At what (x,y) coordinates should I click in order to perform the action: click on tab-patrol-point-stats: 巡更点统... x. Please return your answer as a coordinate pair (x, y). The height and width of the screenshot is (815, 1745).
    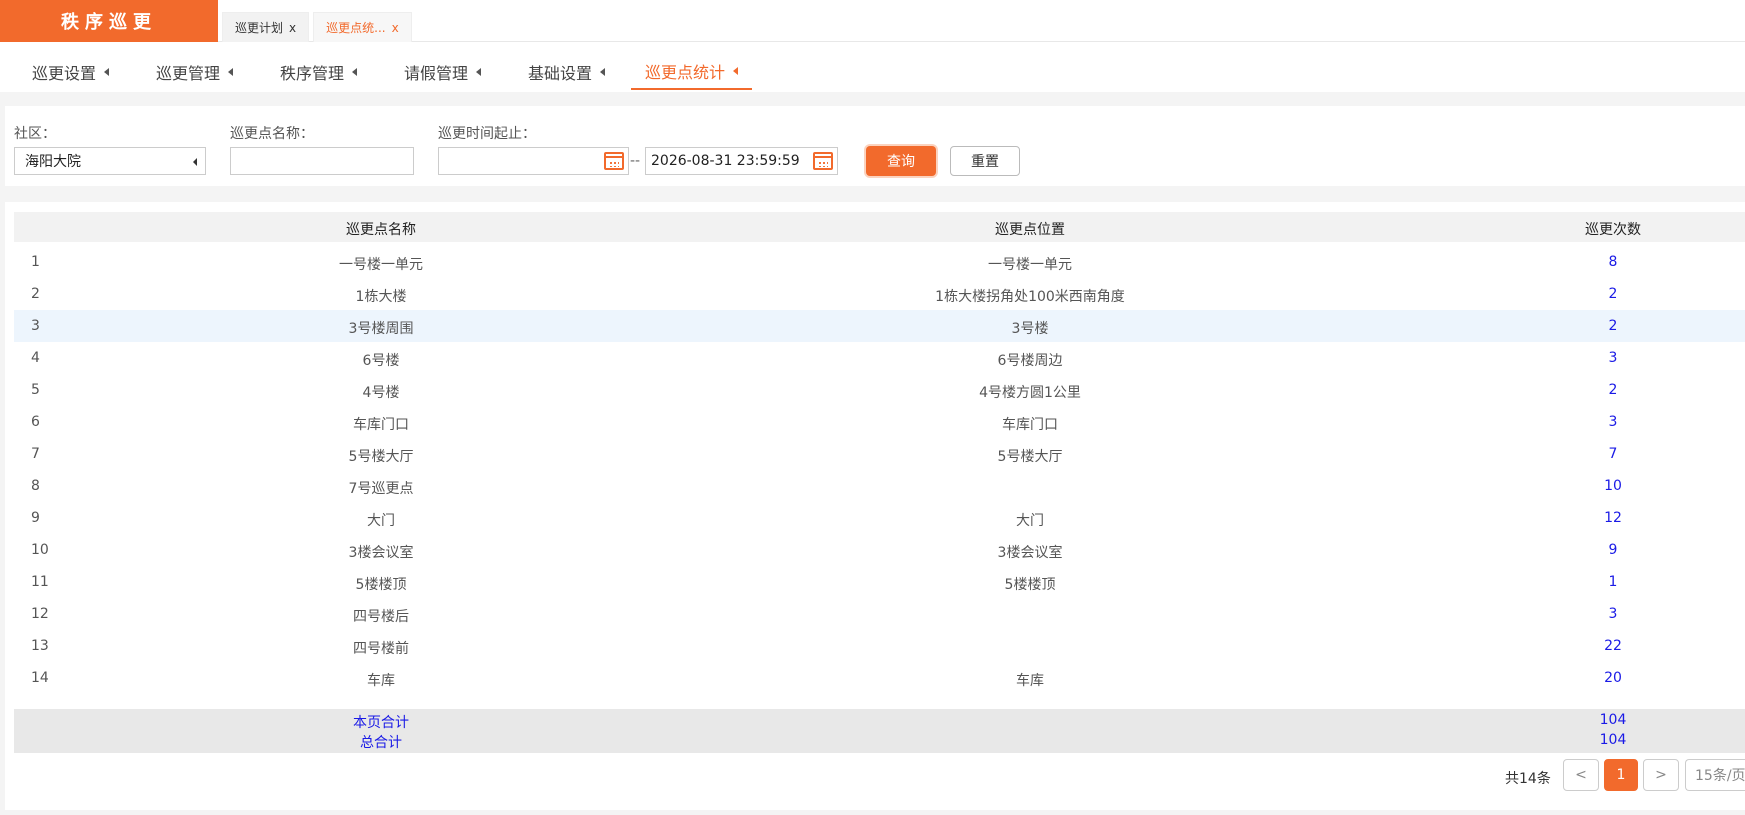
    Looking at the image, I should click on (362, 27).